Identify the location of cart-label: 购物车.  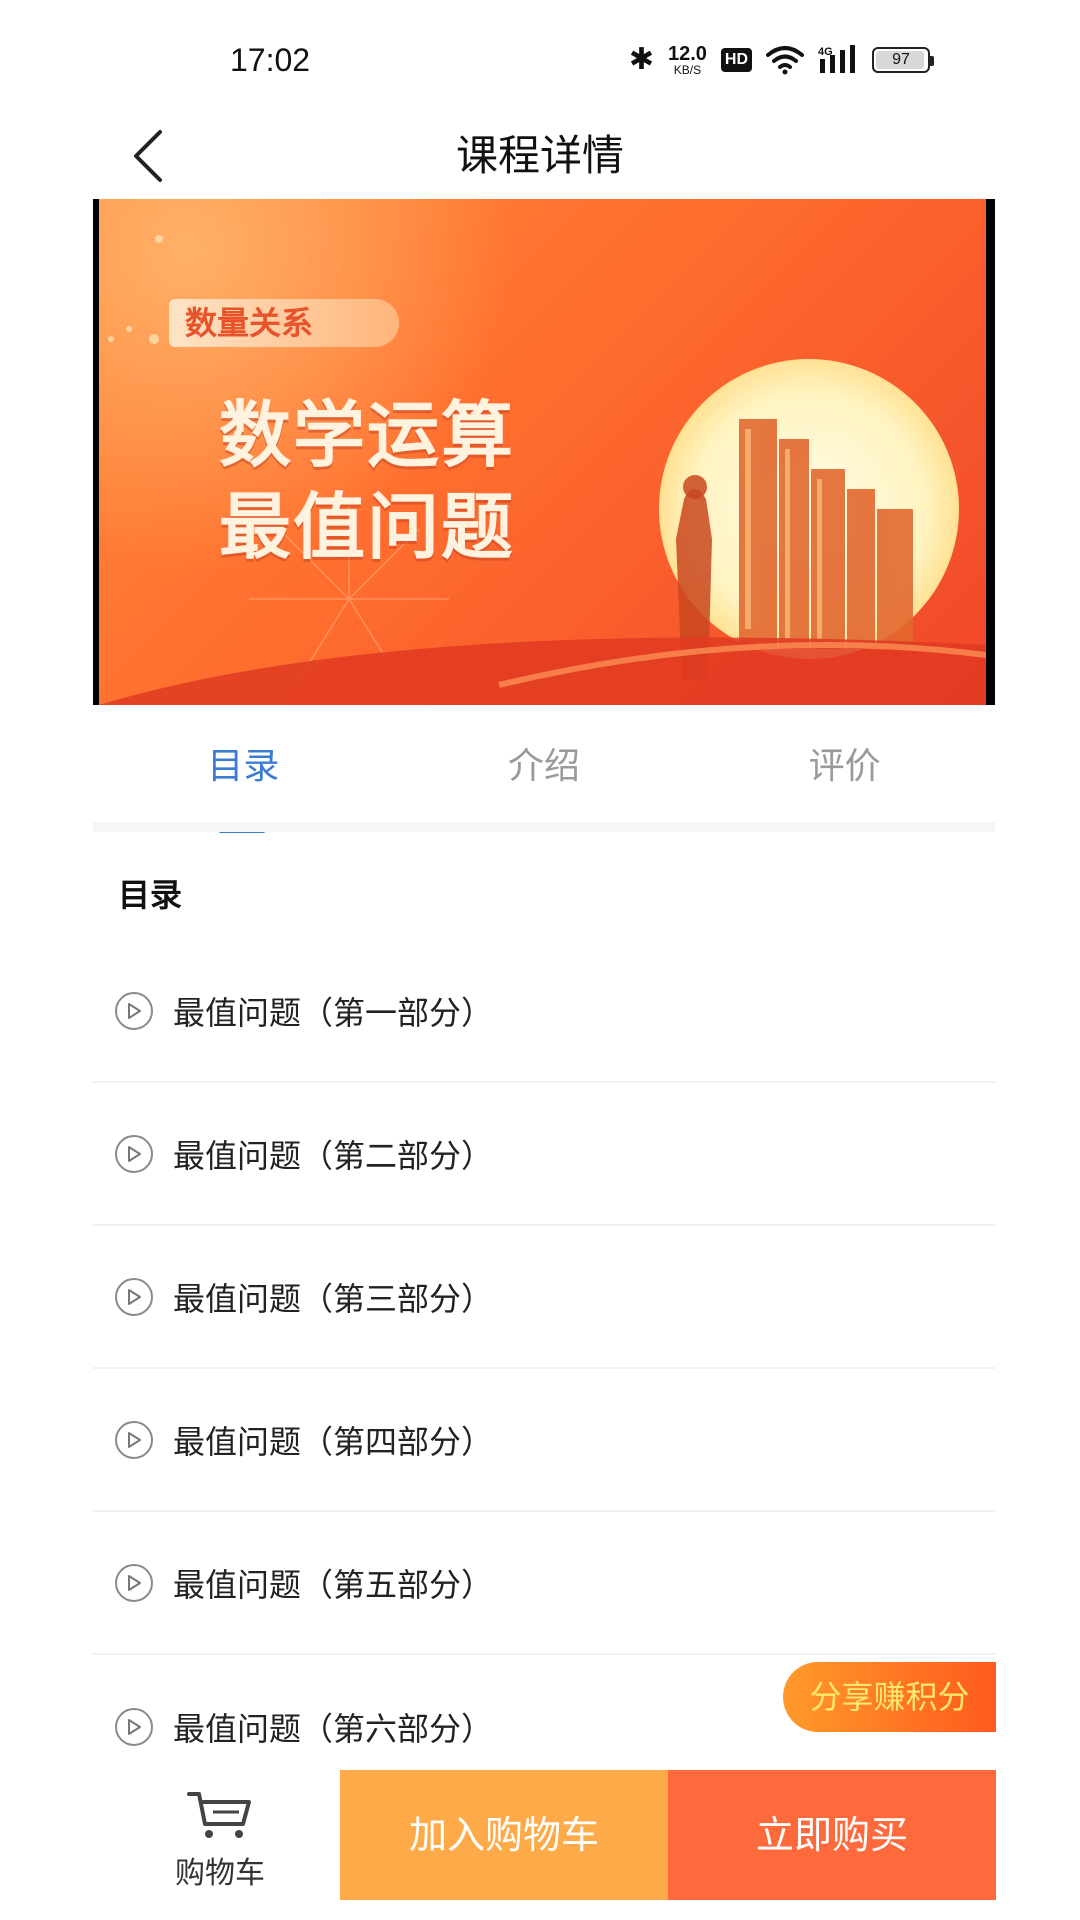
(220, 1873).